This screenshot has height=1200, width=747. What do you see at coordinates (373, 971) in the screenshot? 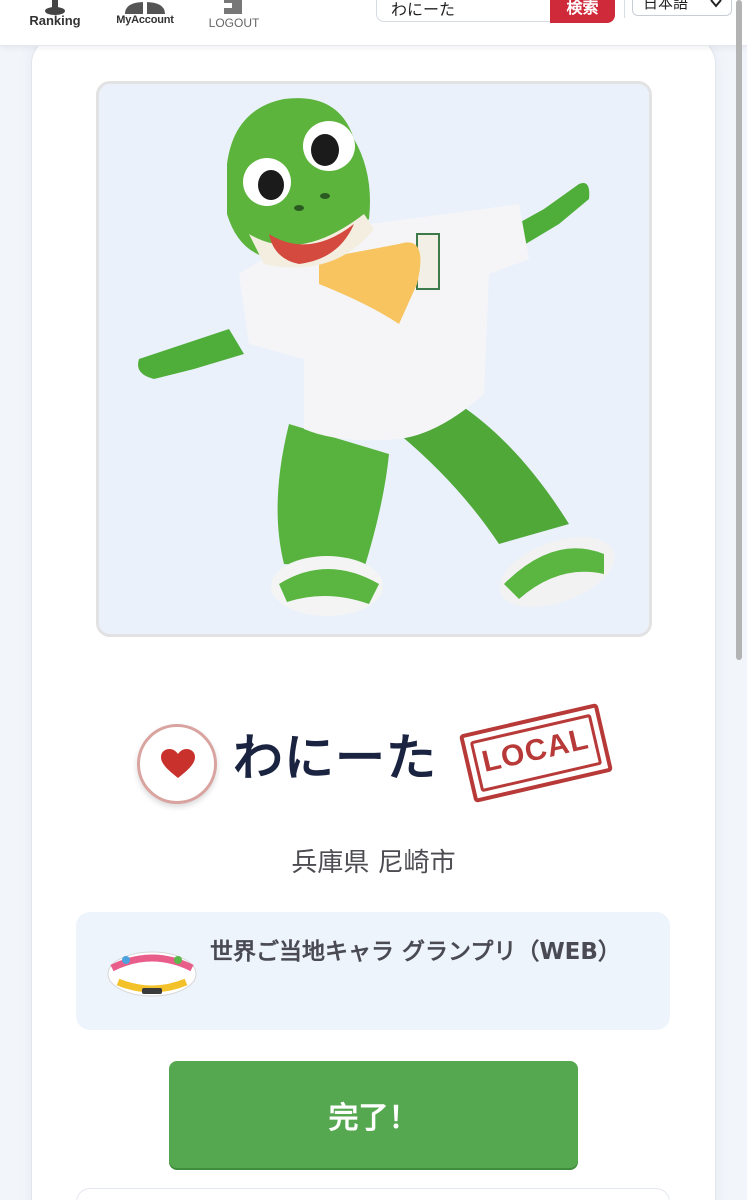
I see `event-link: 世界ご当地キャラ グランプリ（WEB）` at bounding box center [373, 971].